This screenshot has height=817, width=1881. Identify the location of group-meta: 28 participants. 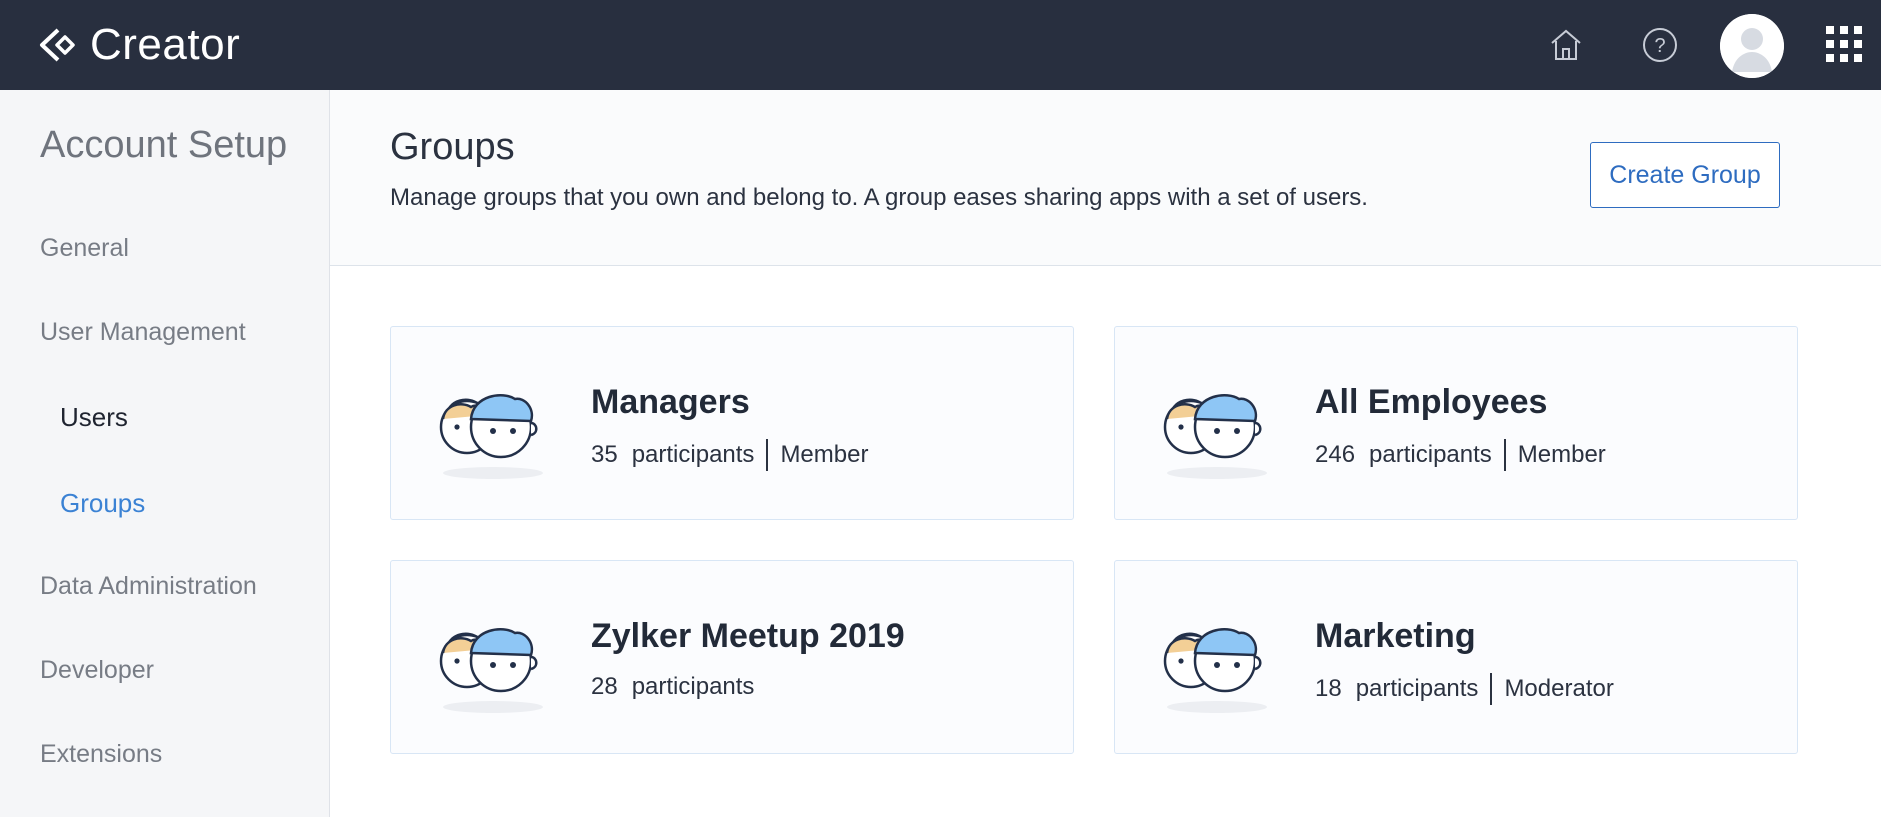
(672, 687).